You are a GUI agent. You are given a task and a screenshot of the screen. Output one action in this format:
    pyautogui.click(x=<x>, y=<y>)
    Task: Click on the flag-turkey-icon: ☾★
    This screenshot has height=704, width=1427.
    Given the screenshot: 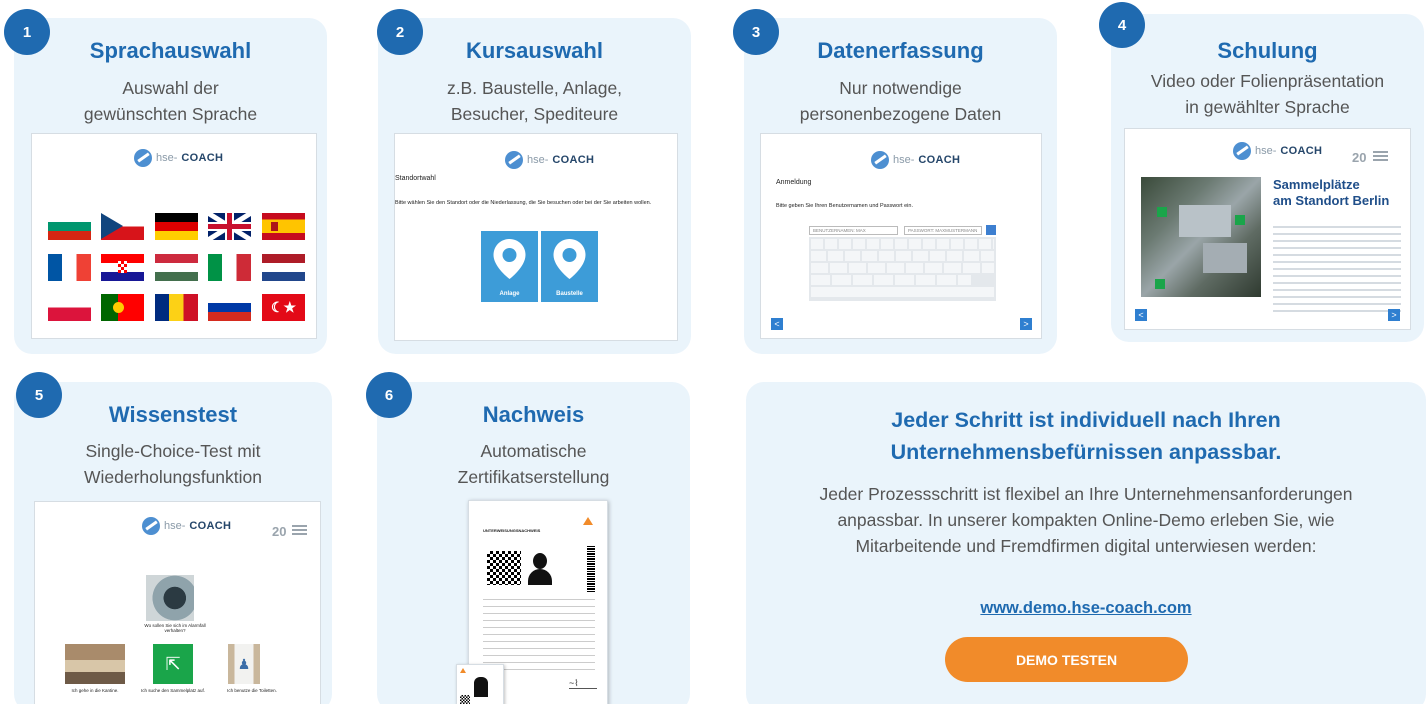 What is the action you would take?
    pyautogui.click(x=283, y=307)
    